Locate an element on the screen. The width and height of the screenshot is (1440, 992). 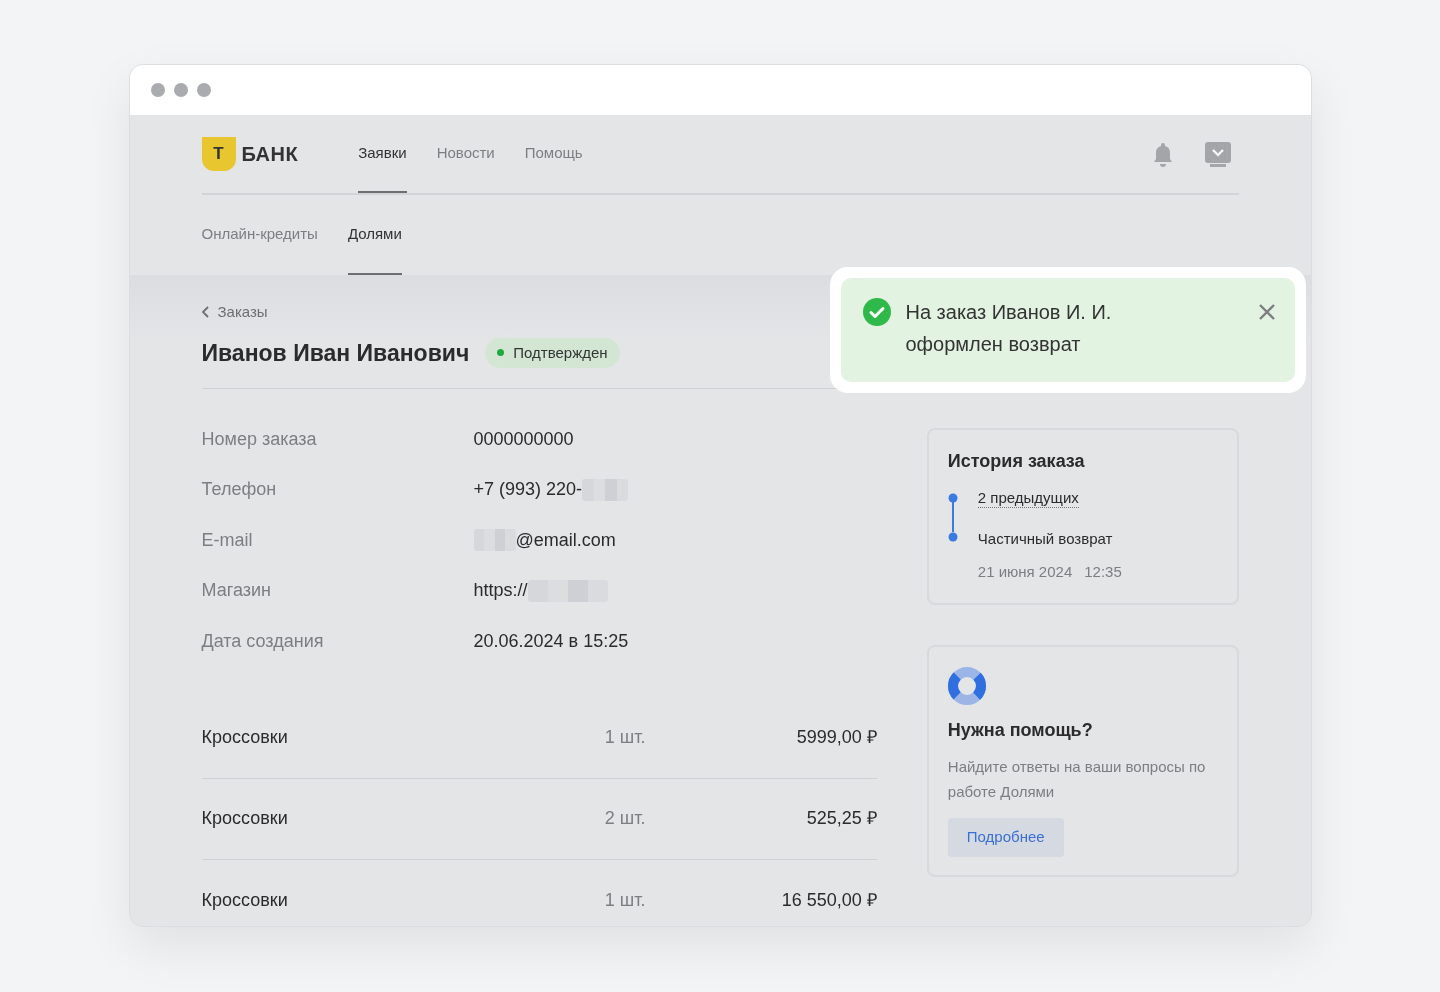
detail-label: Номер заказа is located at coordinates (259, 439).